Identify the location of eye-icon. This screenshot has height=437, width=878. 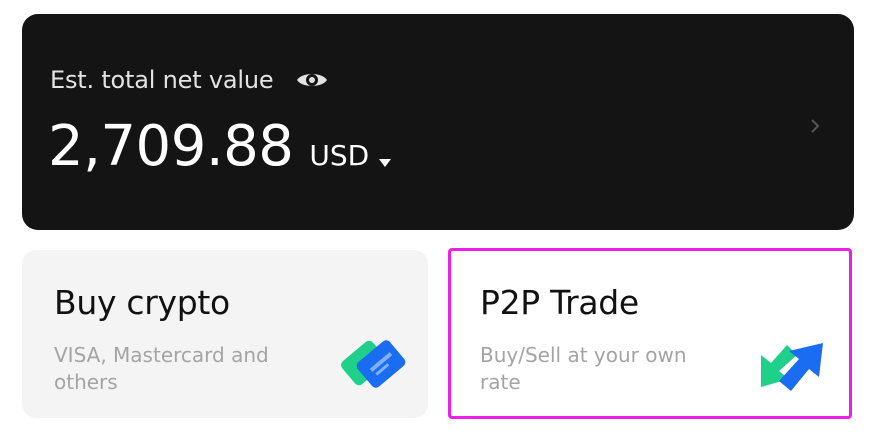
(312, 80).